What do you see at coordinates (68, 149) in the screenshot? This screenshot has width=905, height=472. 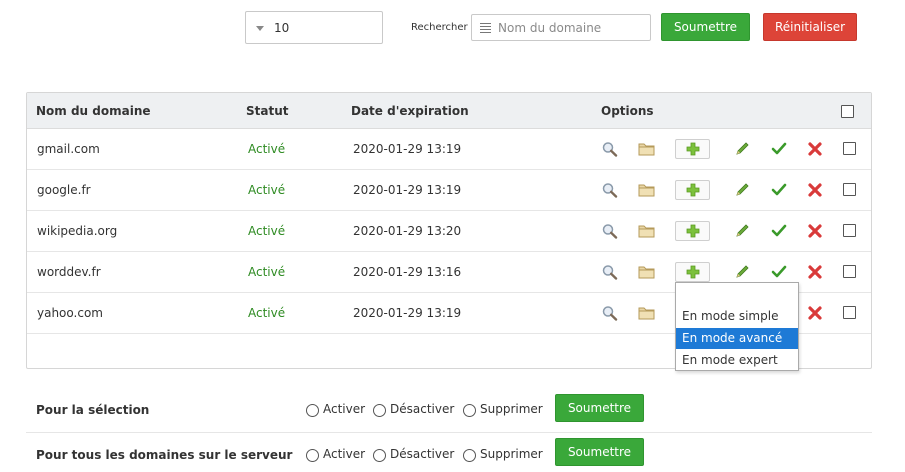 I see `domain-name: gmail.com` at bounding box center [68, 149].